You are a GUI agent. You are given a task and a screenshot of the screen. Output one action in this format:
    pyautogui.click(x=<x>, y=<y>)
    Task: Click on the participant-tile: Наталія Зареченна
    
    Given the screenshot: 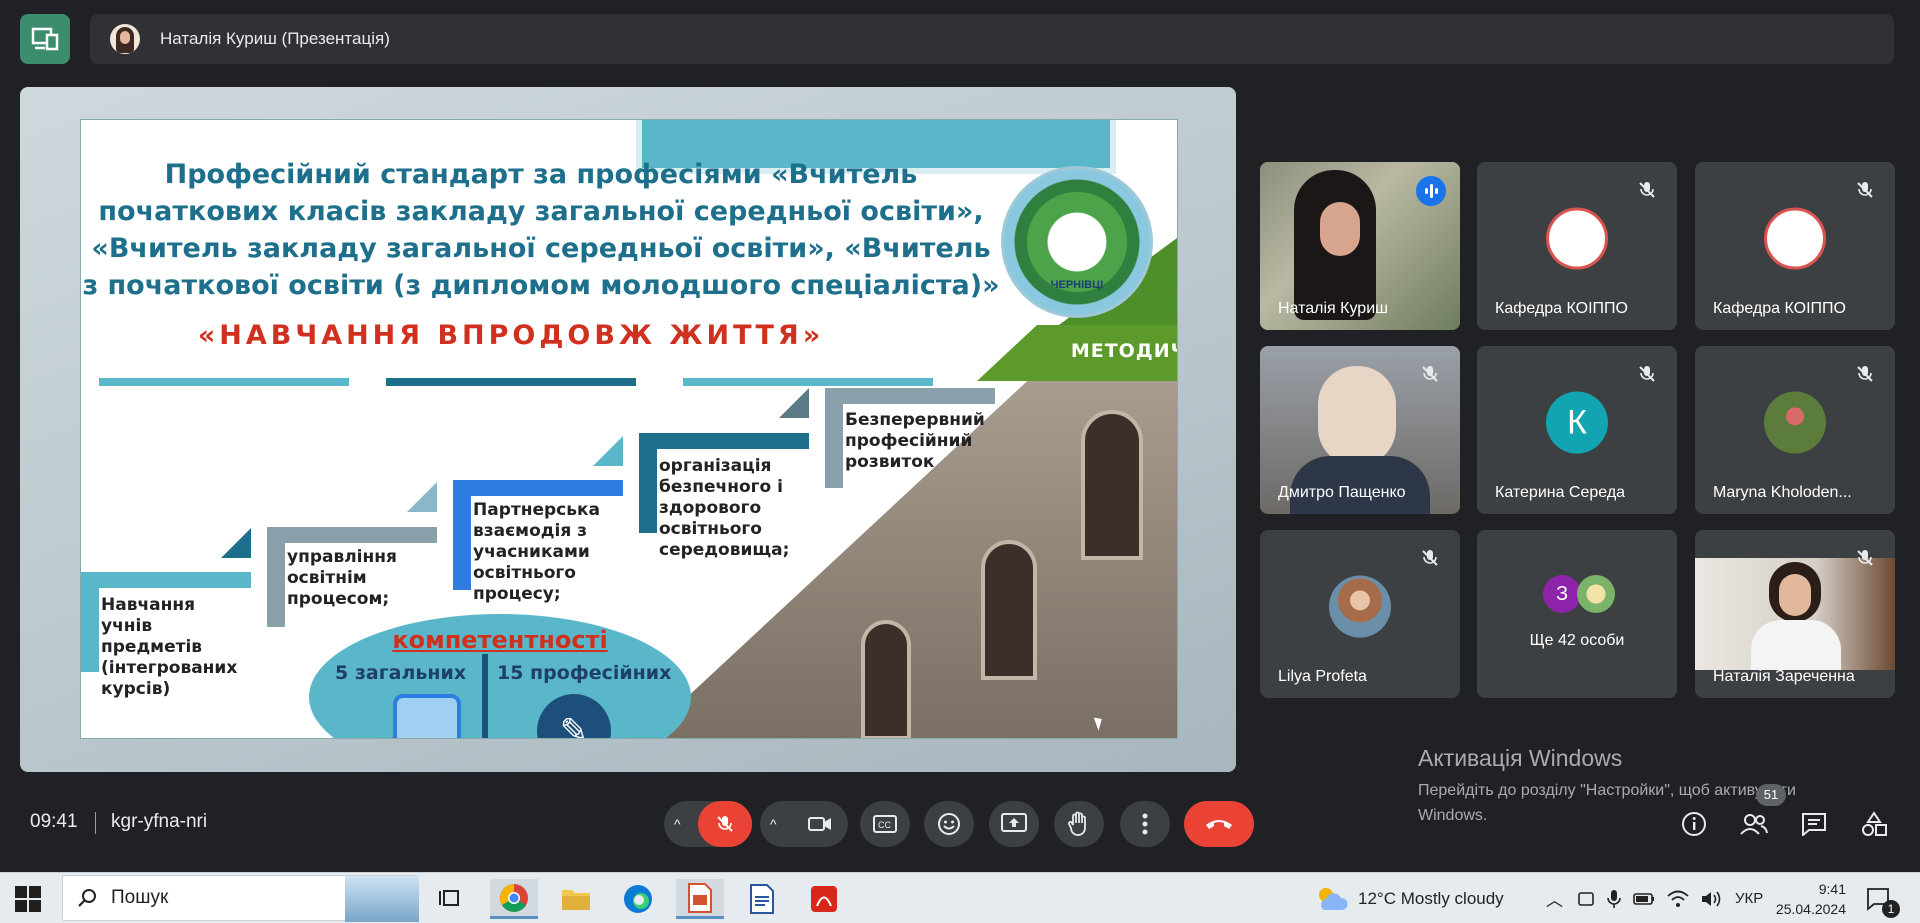 What is the action you would take?
    pyautogui.click(x=1795, y=614)
    